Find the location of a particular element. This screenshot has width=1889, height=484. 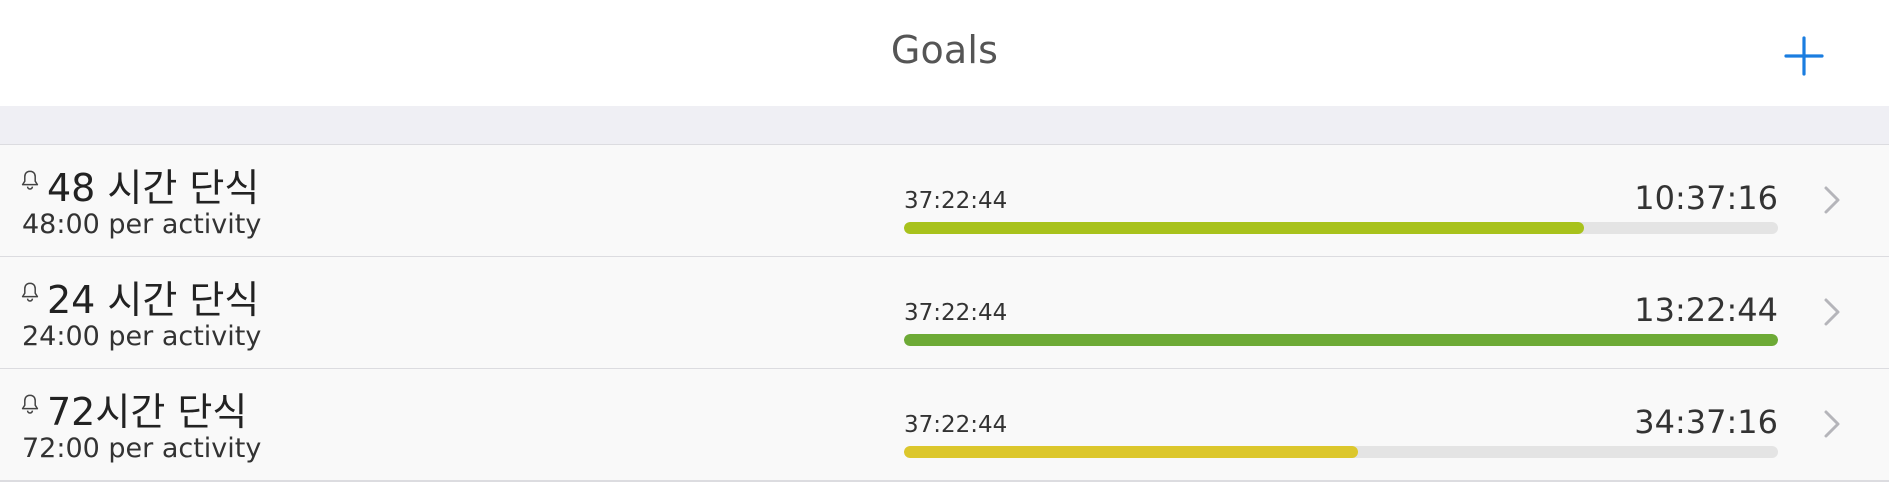

plus-icon is located at coordinates (1804, 56).